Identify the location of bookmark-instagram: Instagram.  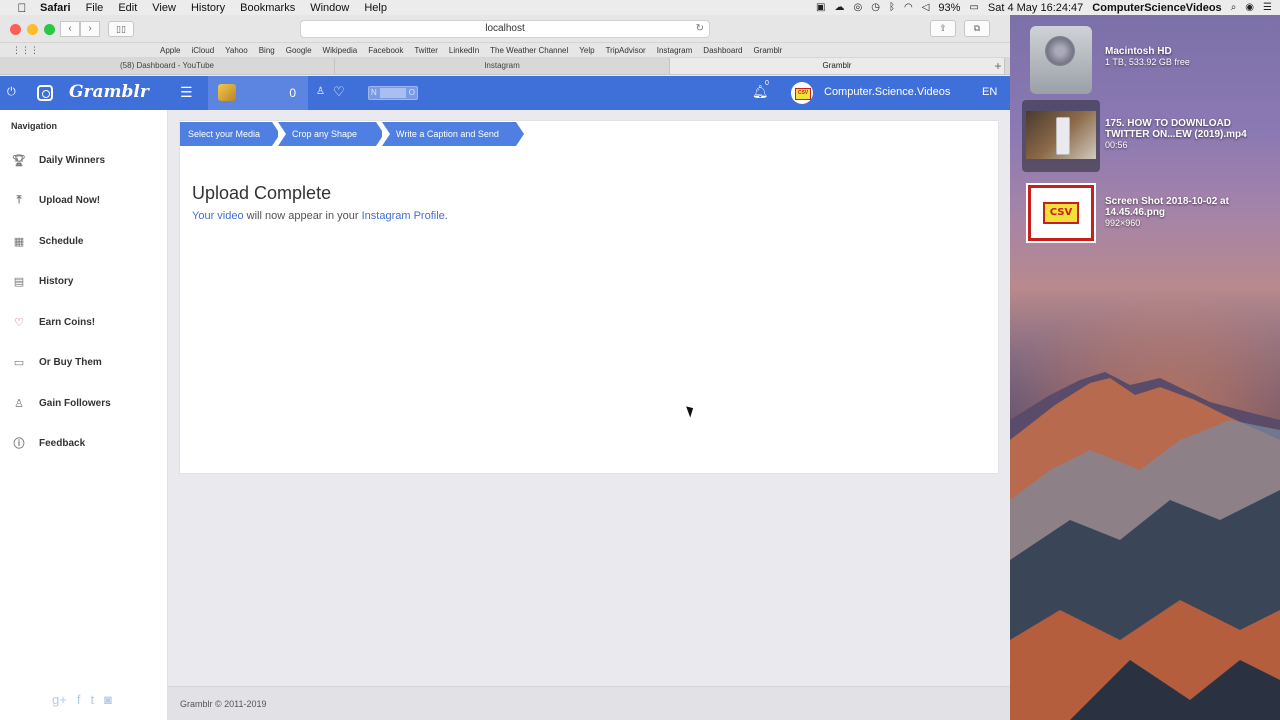
(675, 50).